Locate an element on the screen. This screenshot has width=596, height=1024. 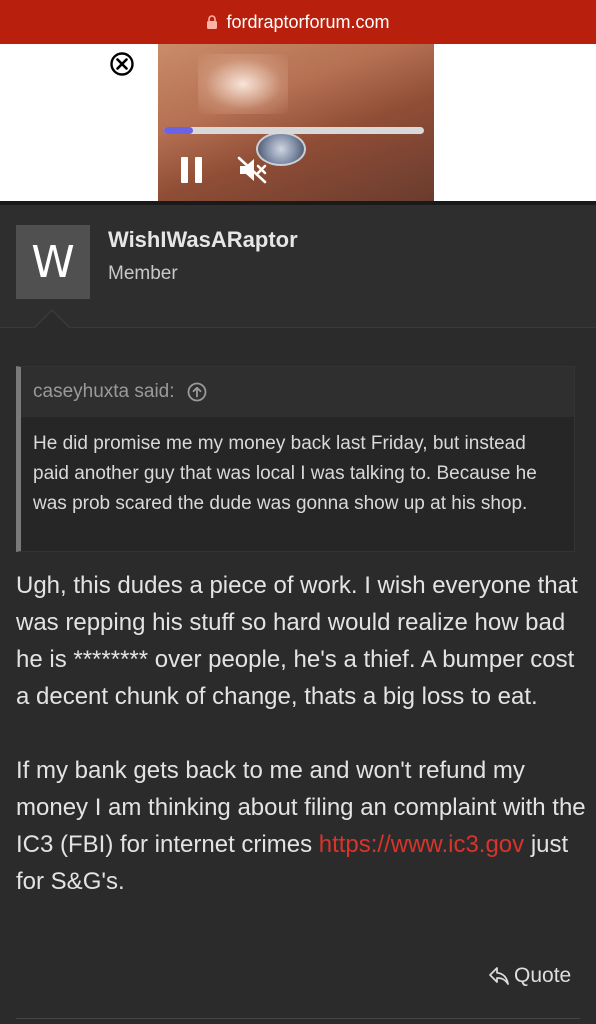
post-footer-divider is located at coordinates (298, 1018).